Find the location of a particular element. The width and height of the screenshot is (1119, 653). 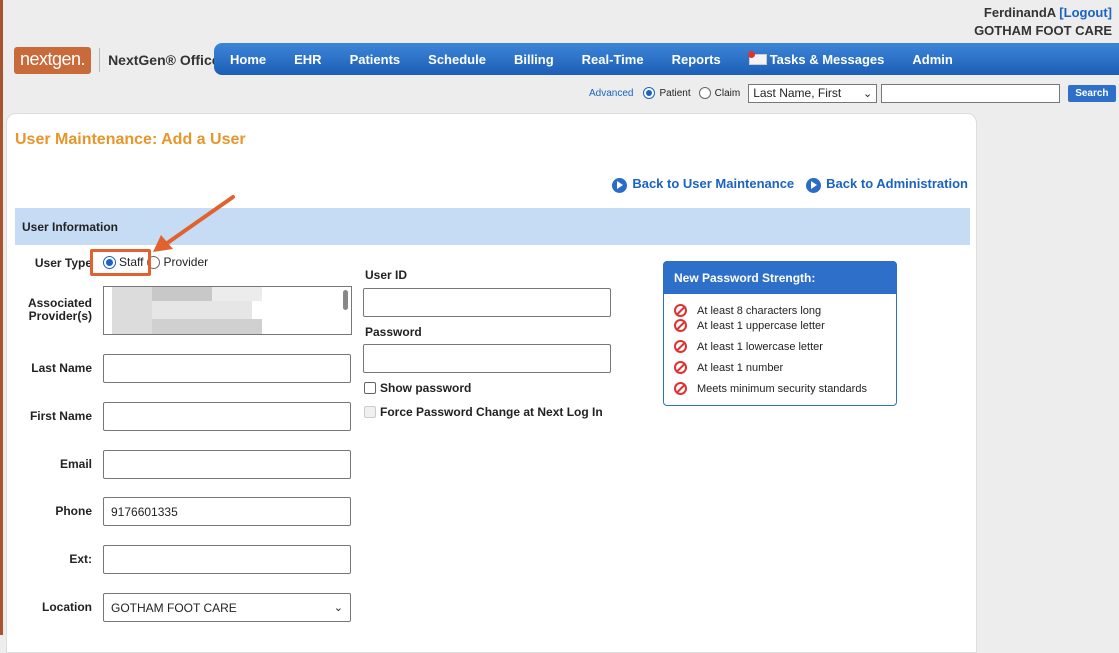

user-type-label: User Type is located at coordinates (63, 263).